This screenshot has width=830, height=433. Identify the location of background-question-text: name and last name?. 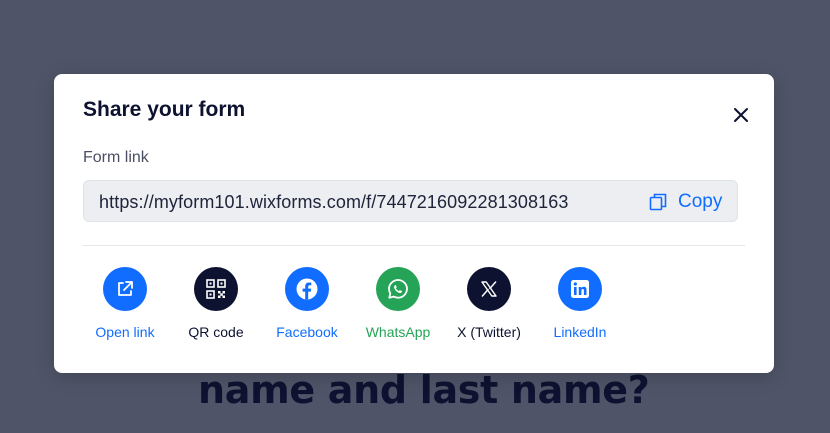
(424, 390).